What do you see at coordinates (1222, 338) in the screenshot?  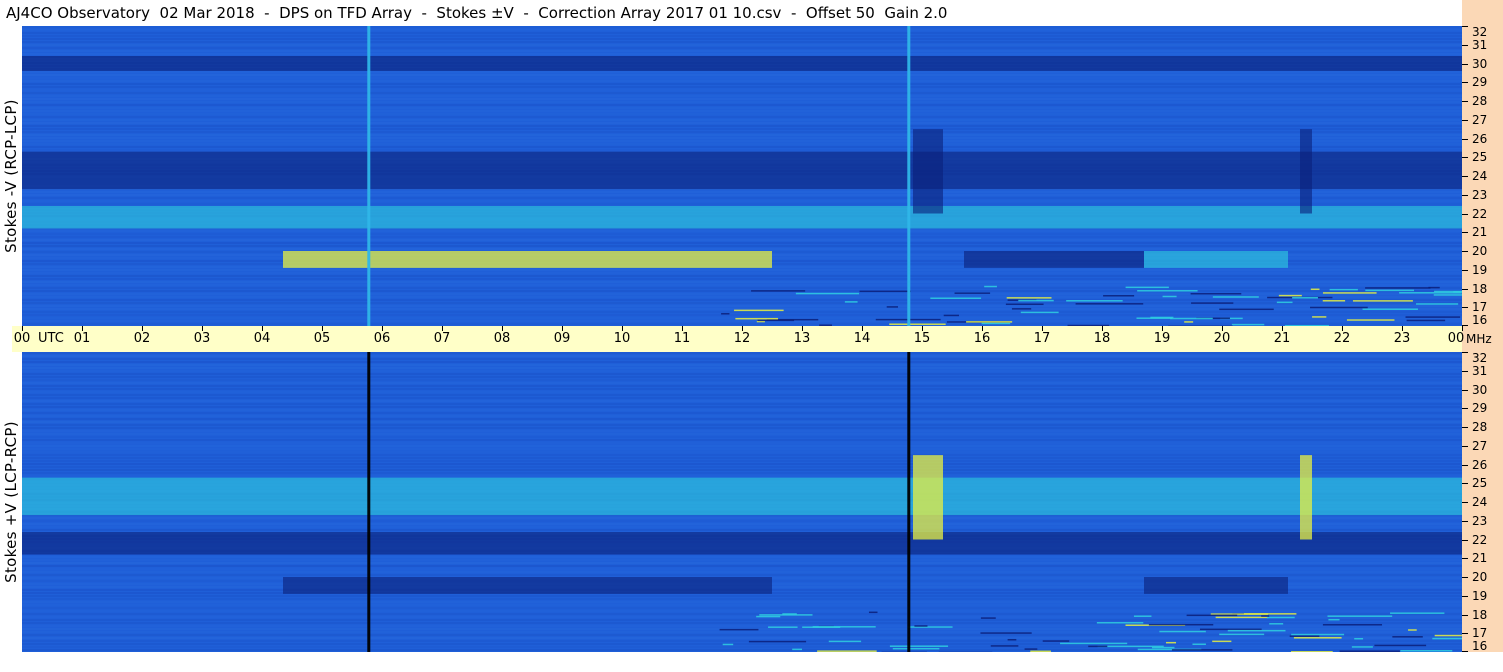 I see `utc-tick-label: 20` at bounding box center [1222, 338].